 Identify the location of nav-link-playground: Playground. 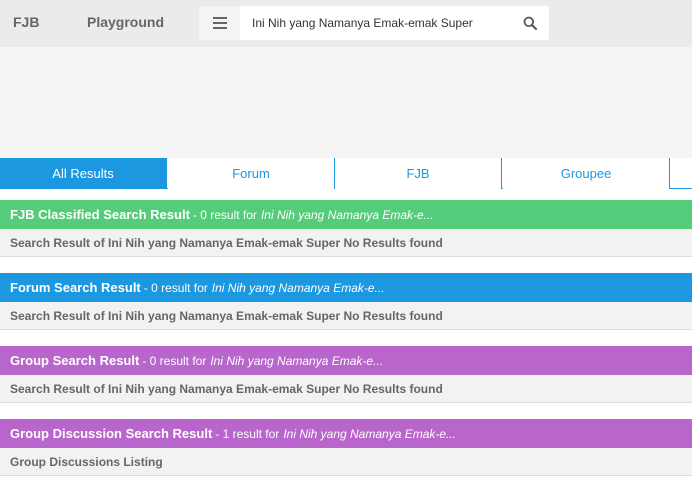
(125, 22).